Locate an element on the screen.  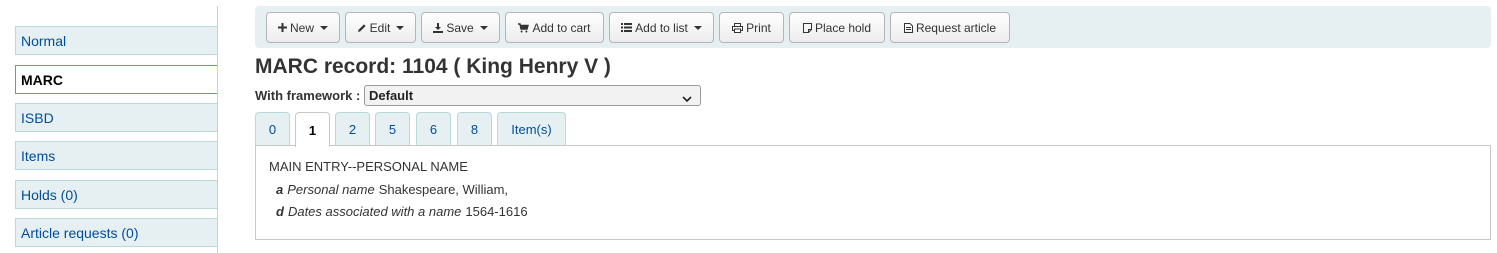
save-button-label: Save is located at coordinates (460, 27).